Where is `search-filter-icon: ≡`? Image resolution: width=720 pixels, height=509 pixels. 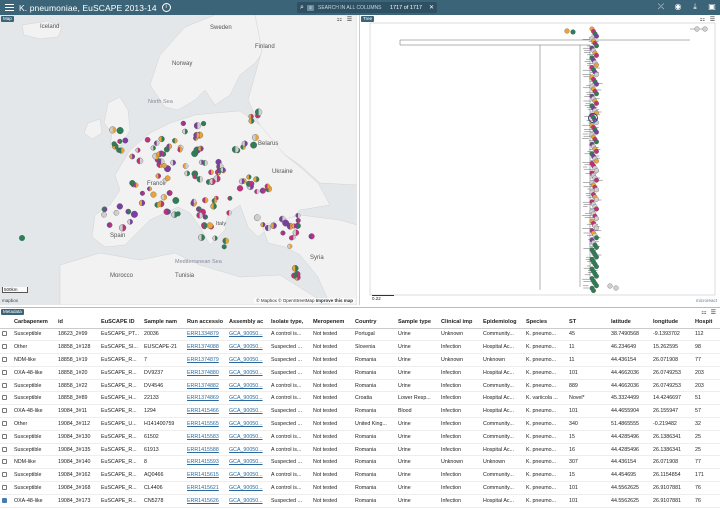 search-filter-icon: ≡ is located at coordinates (310, 7).